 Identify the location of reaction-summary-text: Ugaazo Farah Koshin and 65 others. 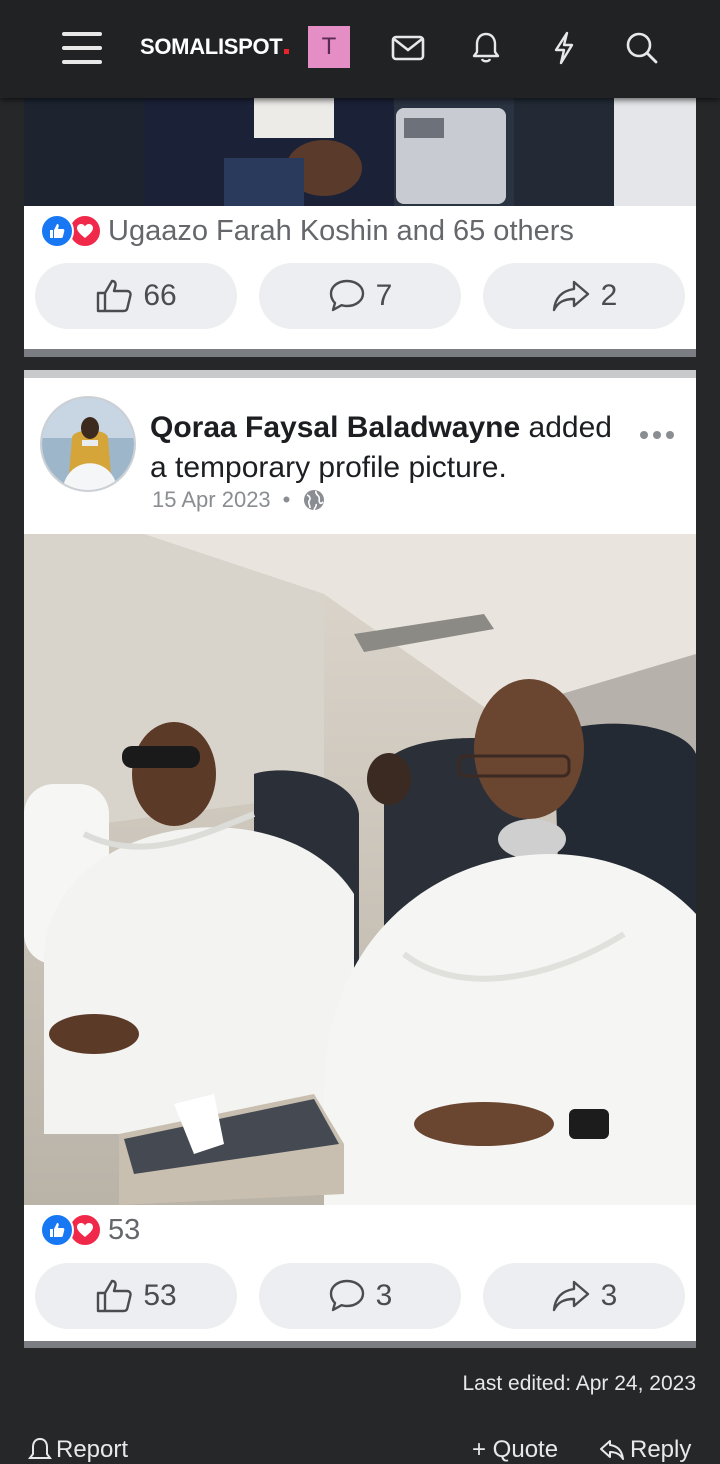
(341, 230).